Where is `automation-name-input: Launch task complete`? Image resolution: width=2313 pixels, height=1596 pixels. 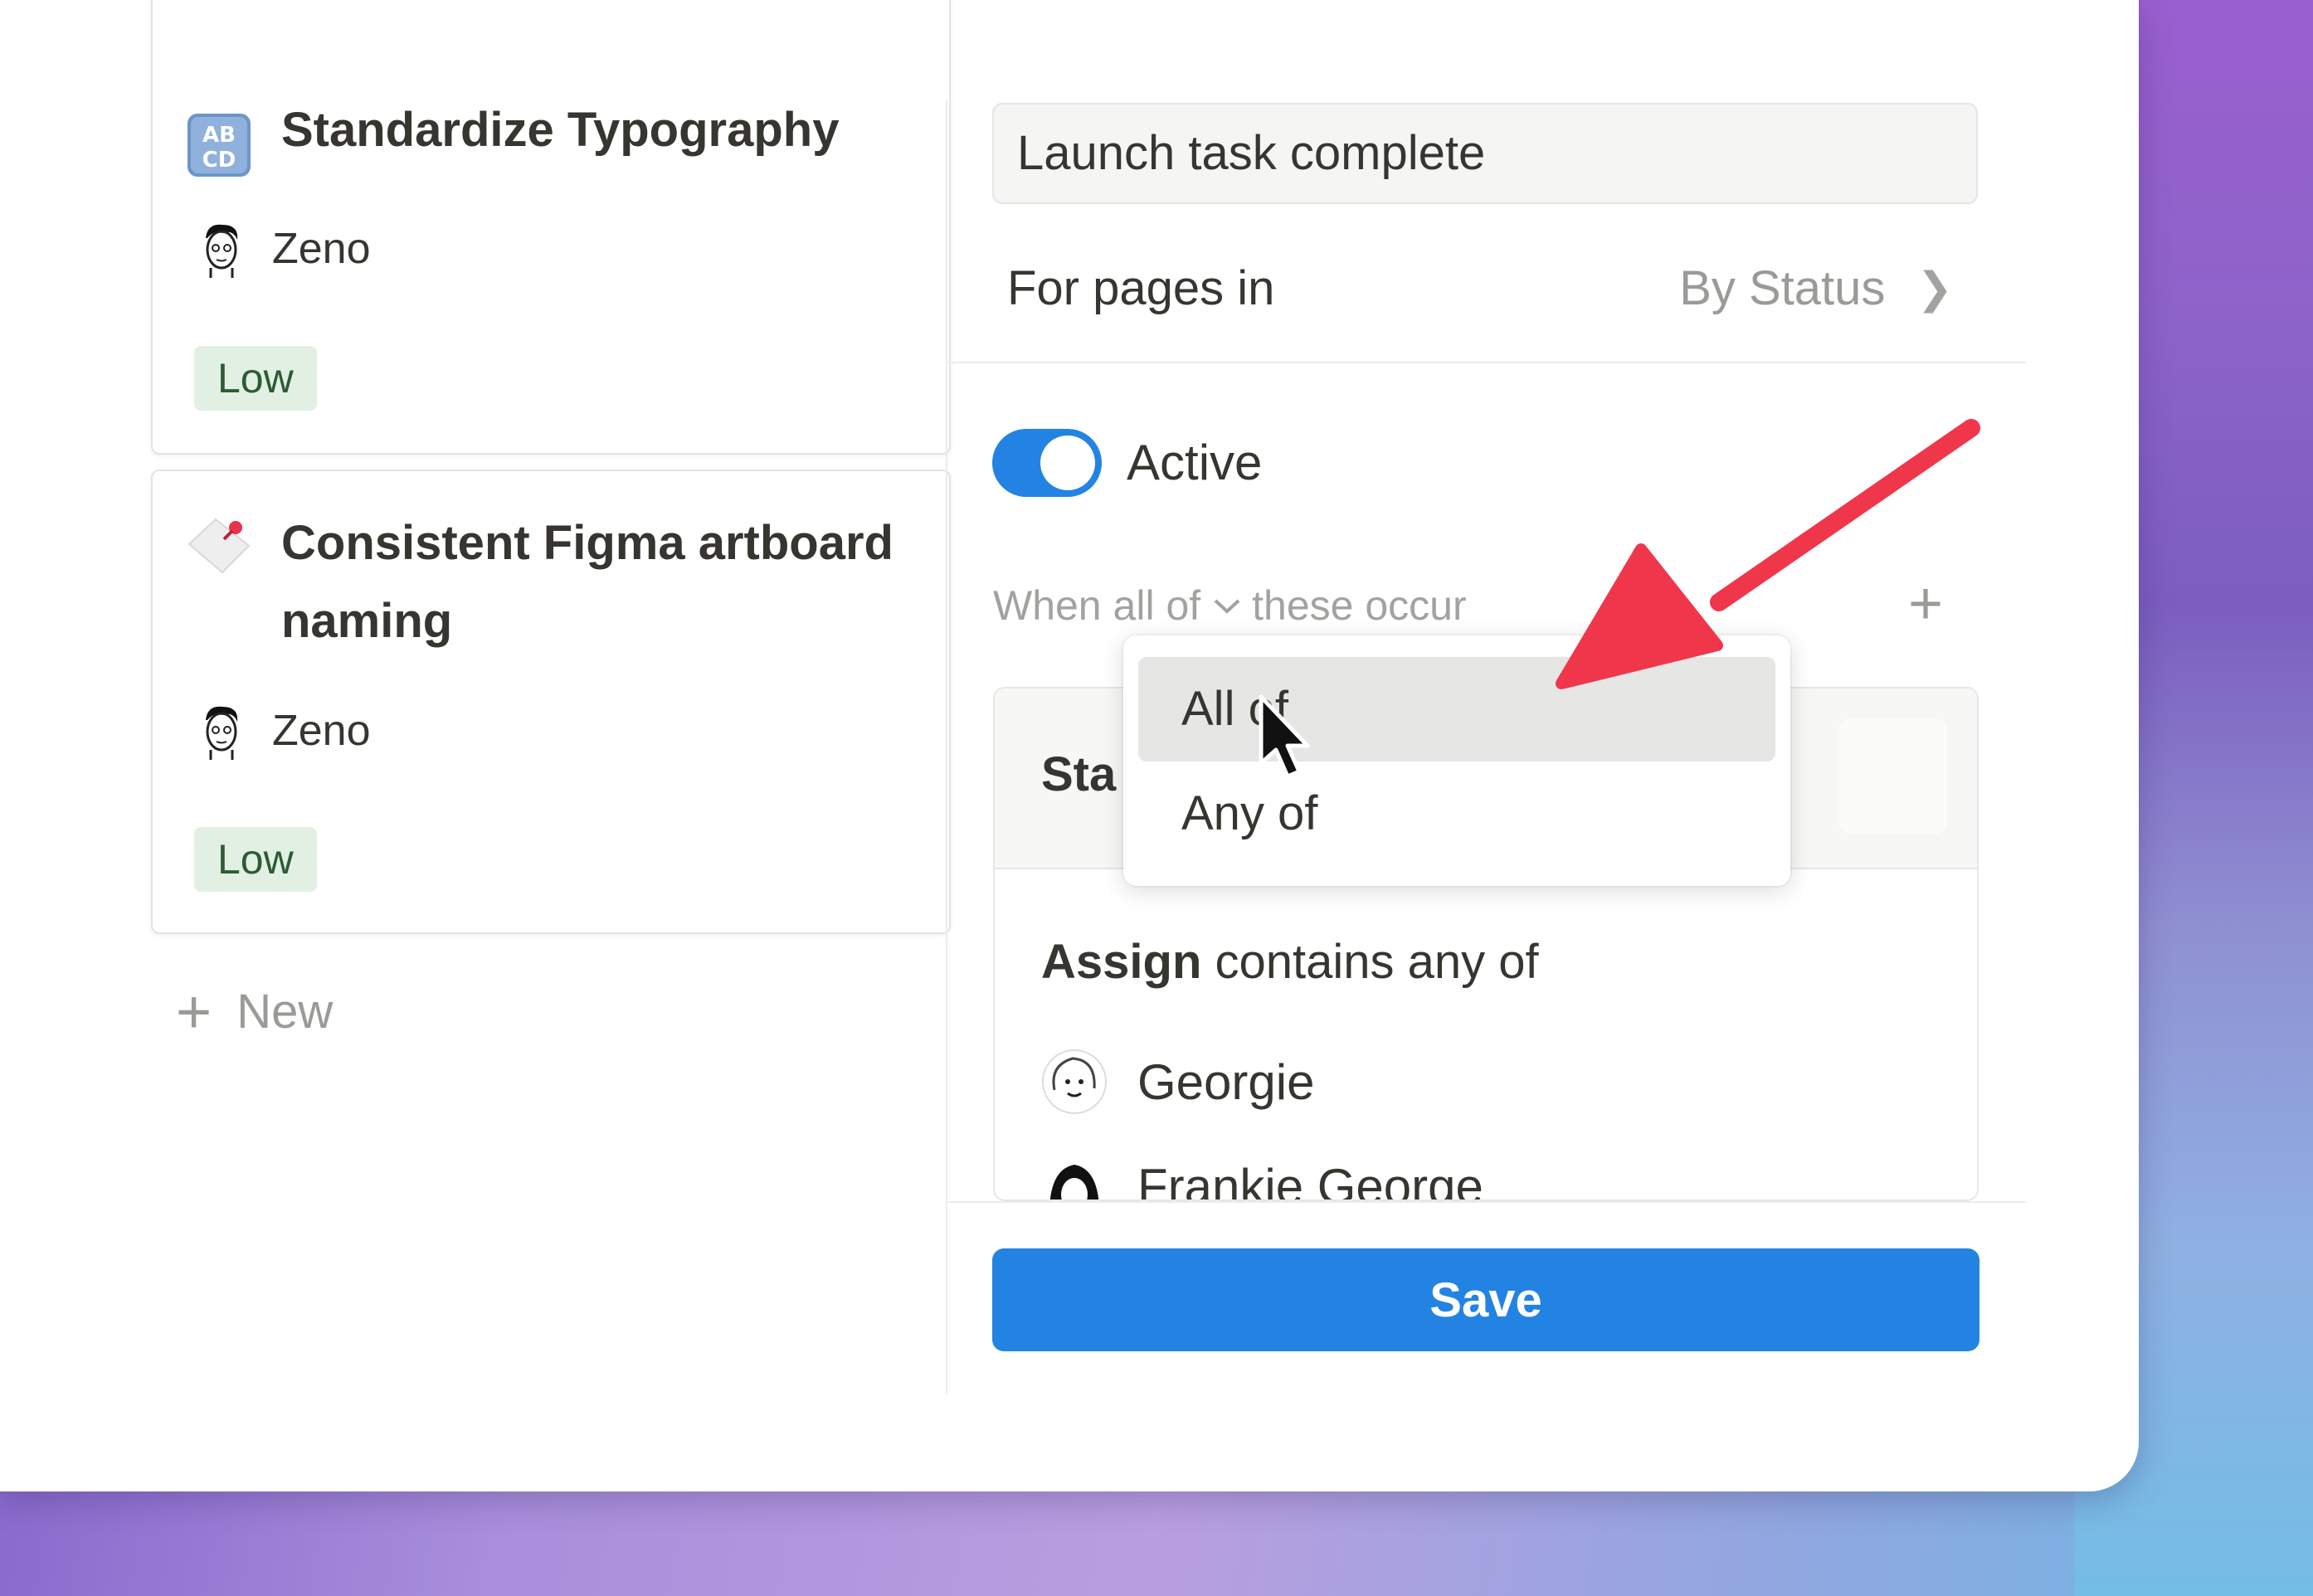
automation-name-input: Launch task complete is located at coordinates (1485, 153).